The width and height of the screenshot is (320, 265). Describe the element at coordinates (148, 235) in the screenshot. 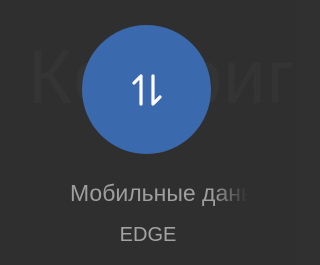

I see `network-type-label: EDGE` at that location.